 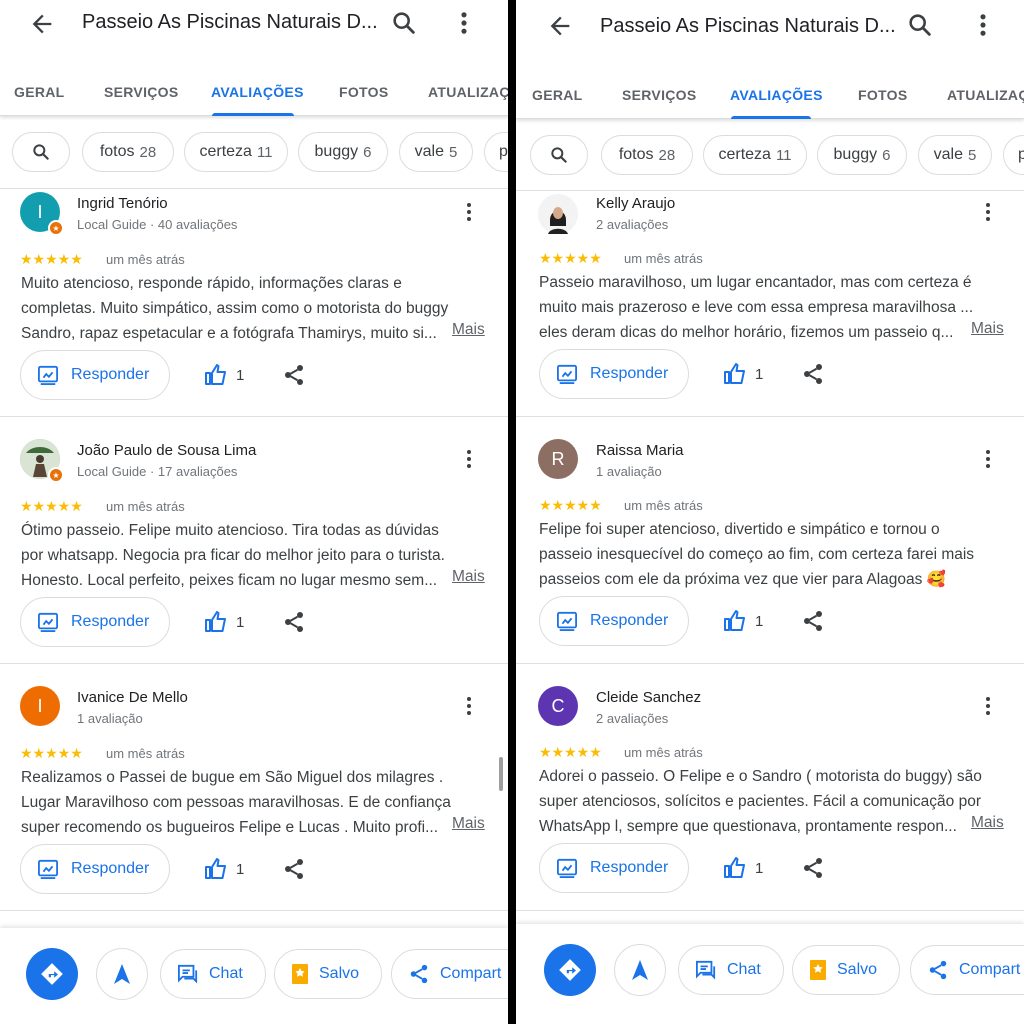 I want to click on share-label: Compart, so click(x=990, y=969).